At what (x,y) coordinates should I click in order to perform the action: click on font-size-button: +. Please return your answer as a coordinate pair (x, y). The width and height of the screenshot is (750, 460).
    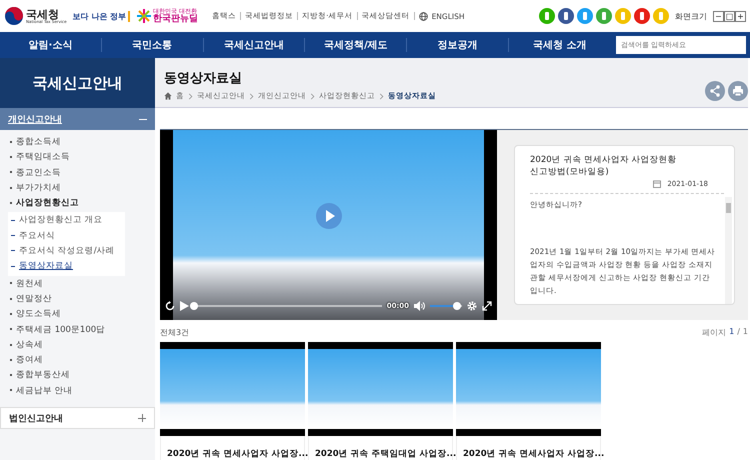
    Looking at the image, I should click on (740, 16).